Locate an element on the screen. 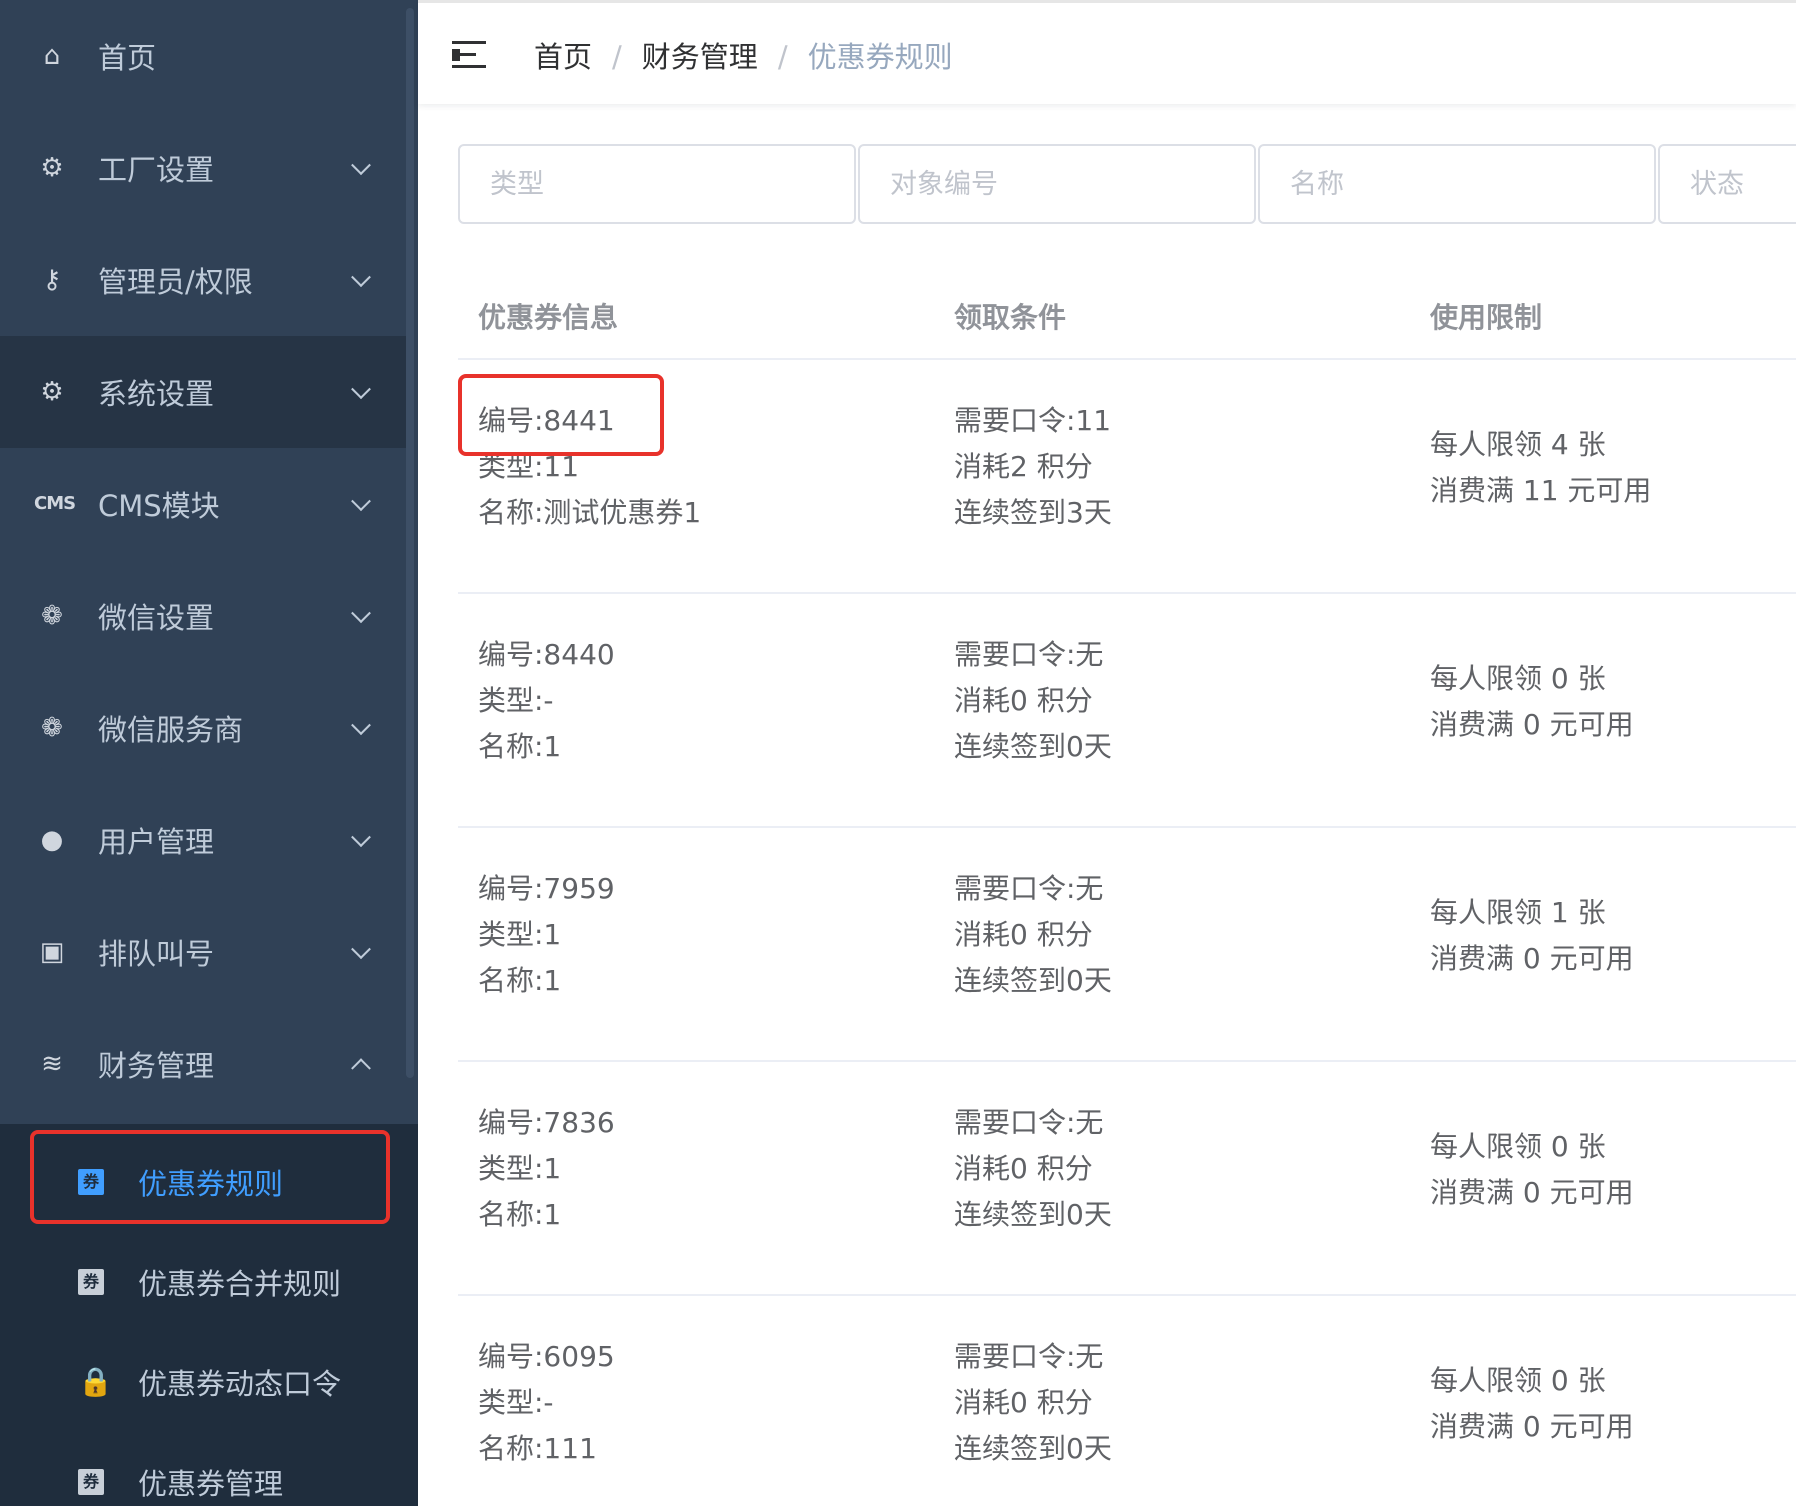 This screenshot has width=1796, height=1506. usage-limit-cell: 每人限领 1 张消费满 0 元可用 is located at coordinates (1532, 936).